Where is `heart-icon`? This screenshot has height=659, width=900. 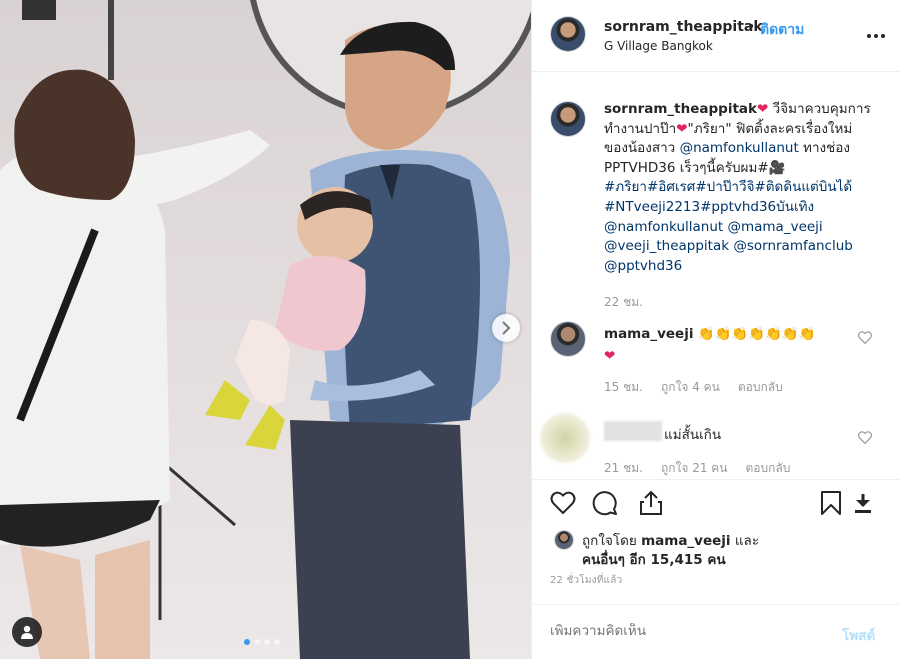 heart-icon is located at coordinates (563, 503).